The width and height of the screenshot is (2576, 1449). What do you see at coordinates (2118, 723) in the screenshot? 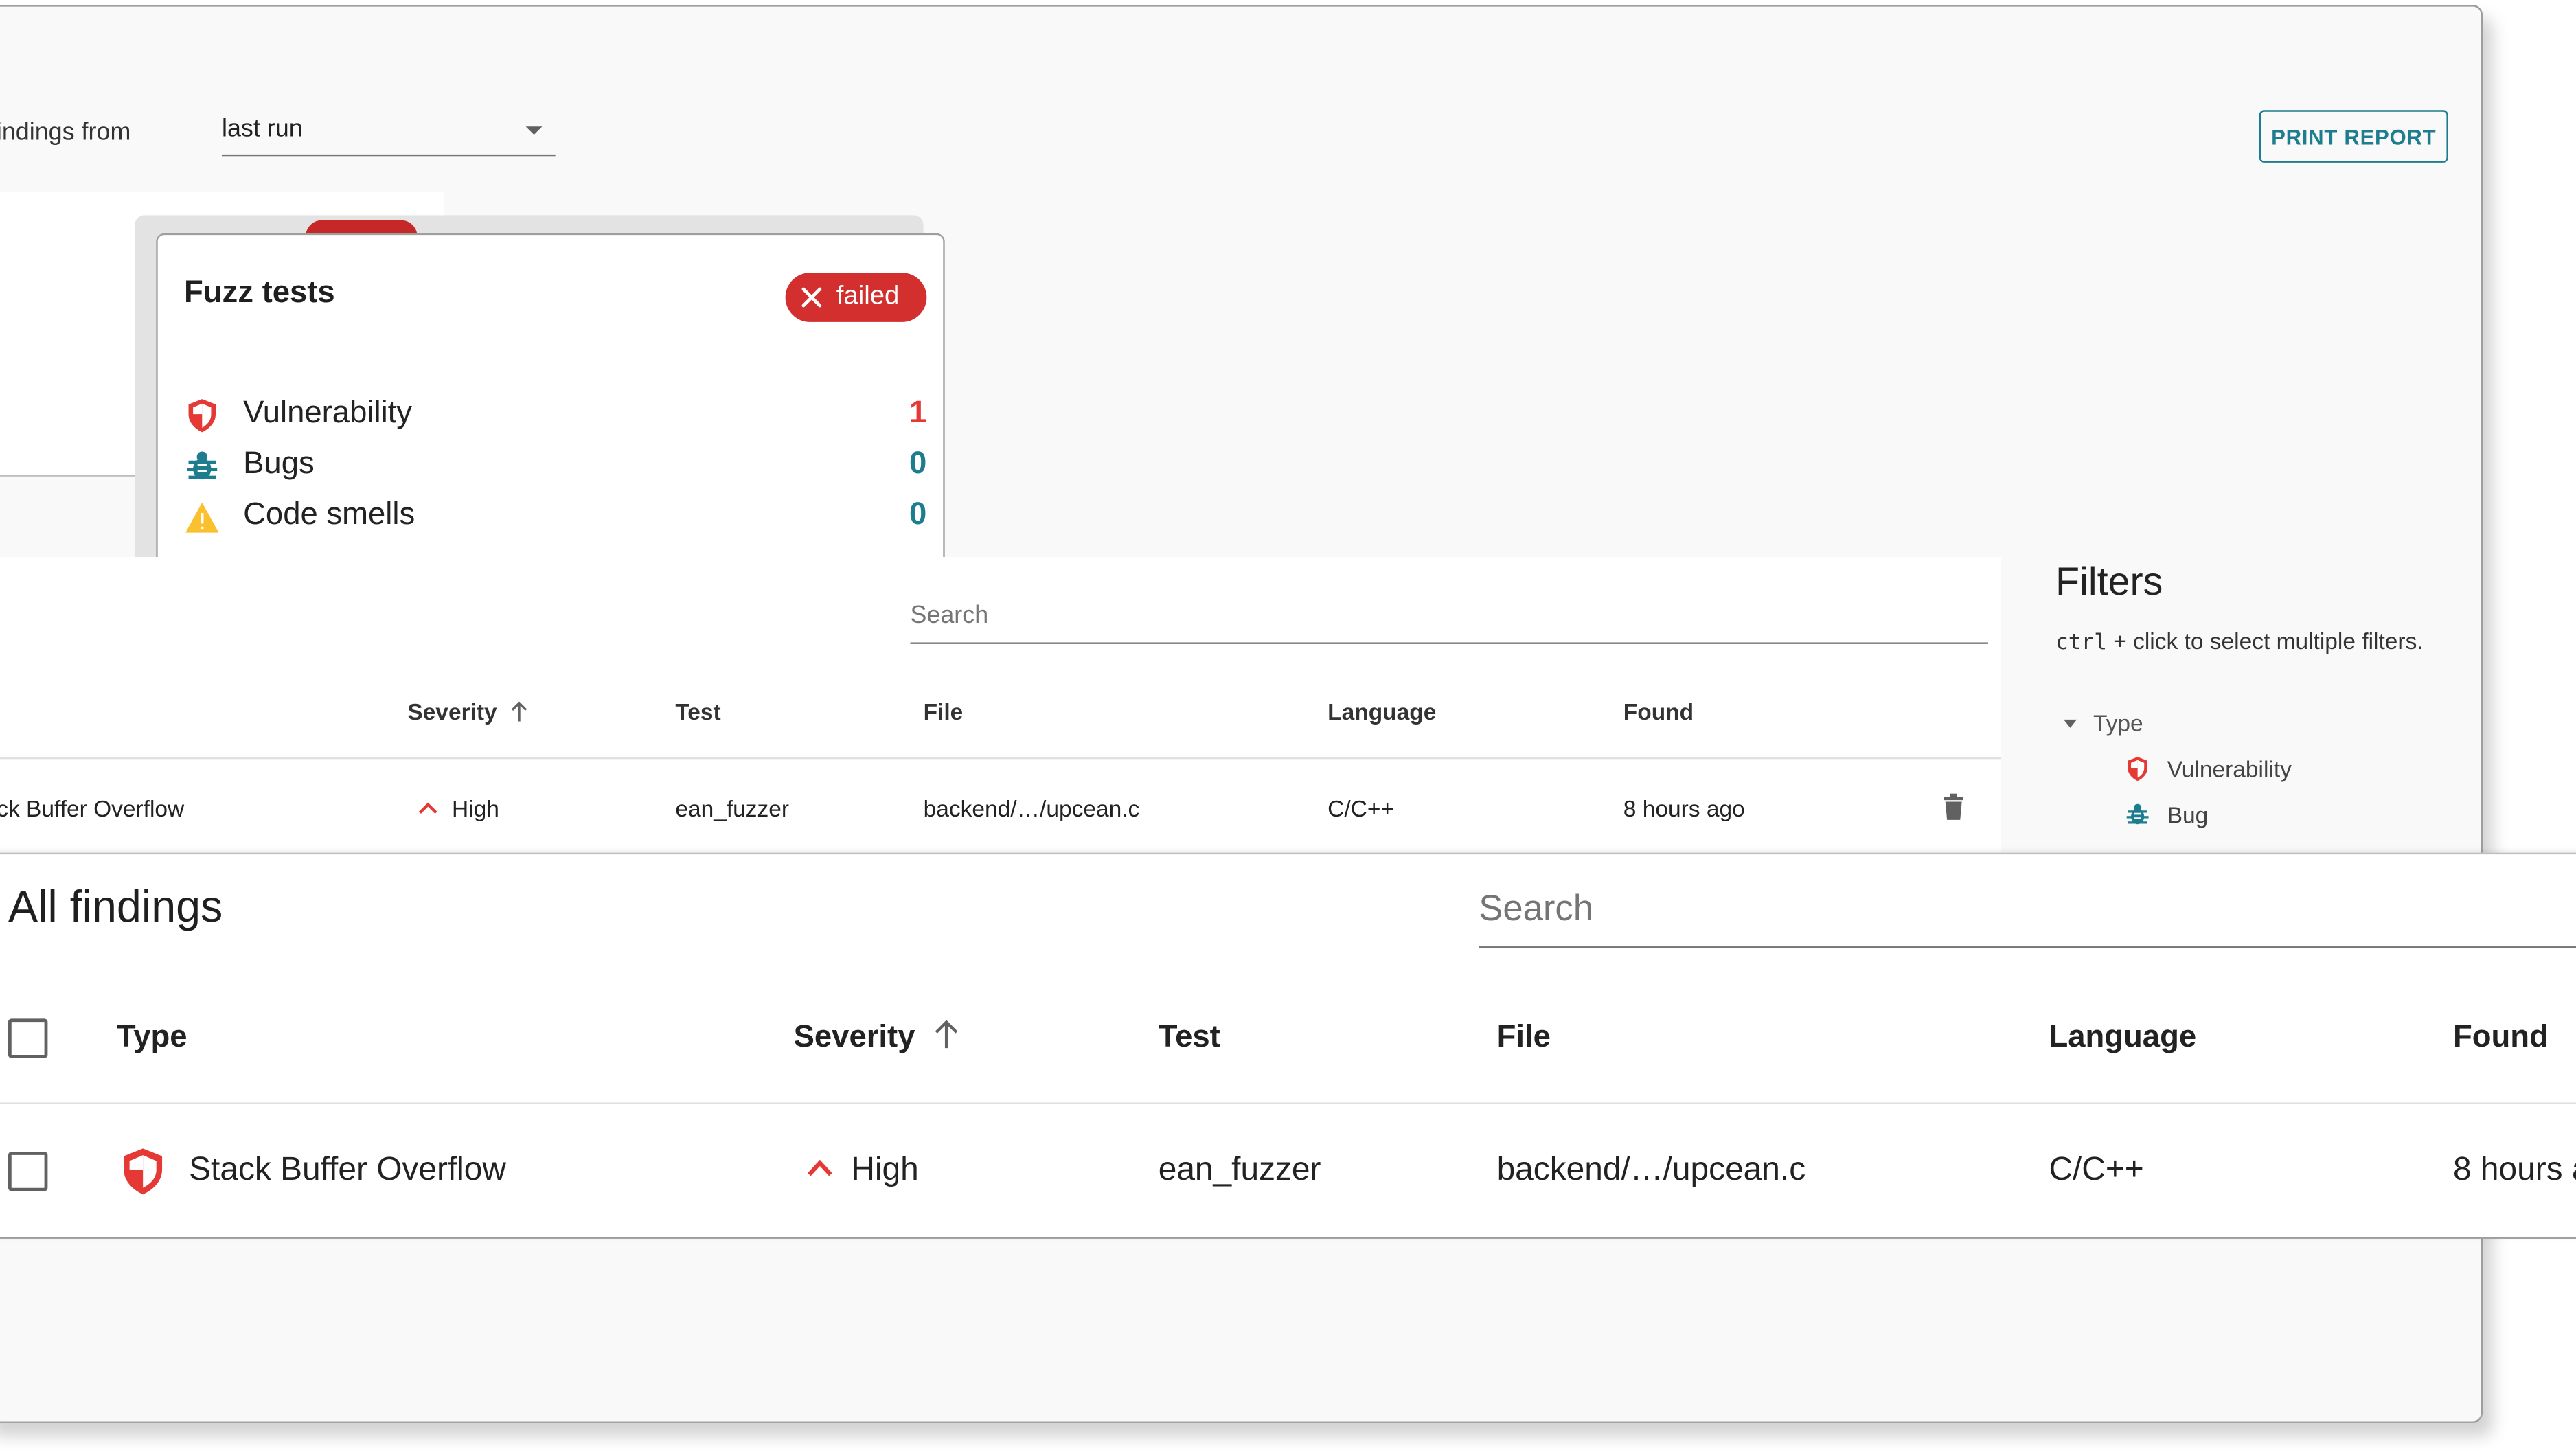
I see `filter-group-label: Type` at bounding box center [2118, 723].